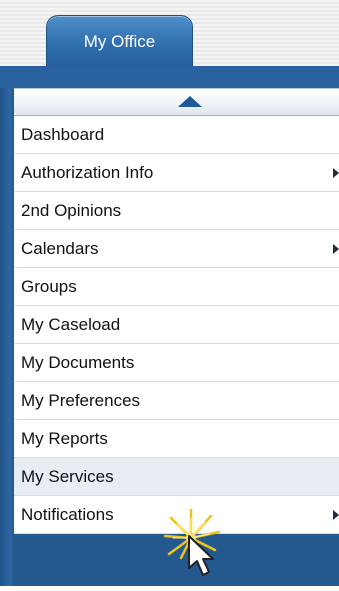 This screenshot has height=591, width=339. What do you see at coordinates (67, 476) in the screenshot?
I see `menu-item-label: My Services` at bounding box center [67, 476].